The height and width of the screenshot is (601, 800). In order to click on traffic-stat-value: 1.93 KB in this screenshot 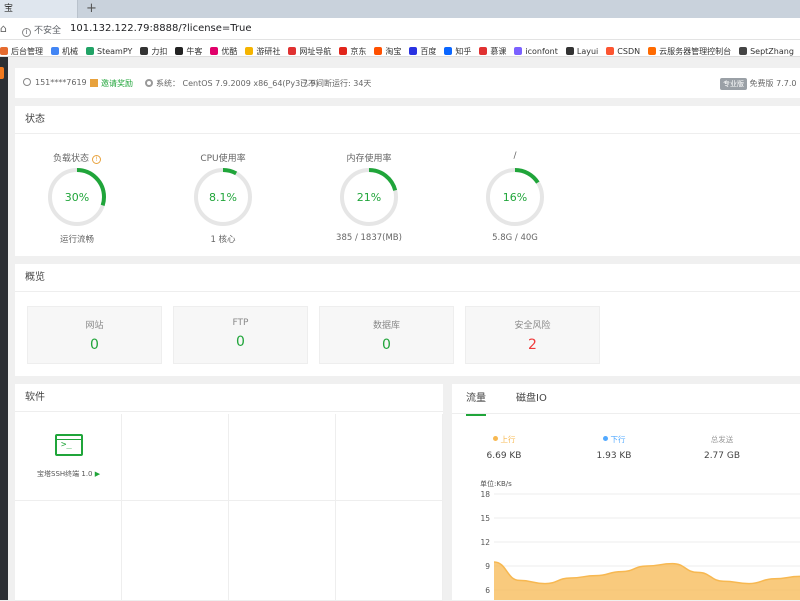, I will do `click(614, 456)`.